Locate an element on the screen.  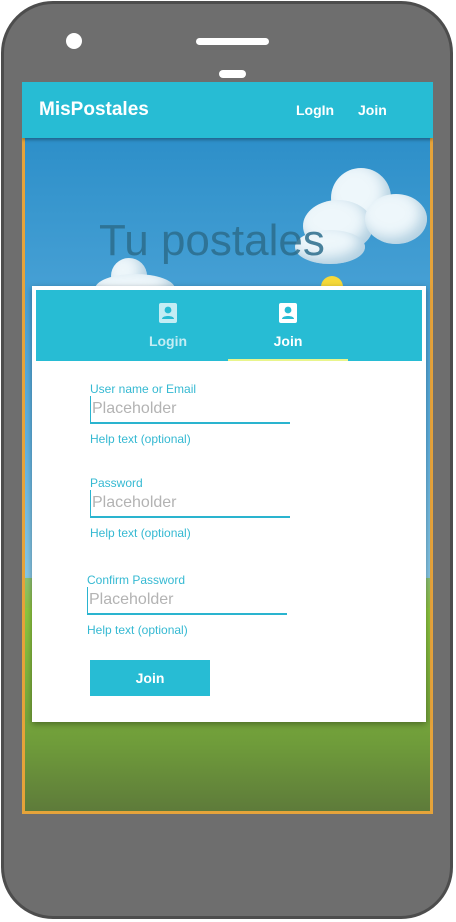
confirm-password-help-text: Help text (optional) is located at coordinates (137, 630).